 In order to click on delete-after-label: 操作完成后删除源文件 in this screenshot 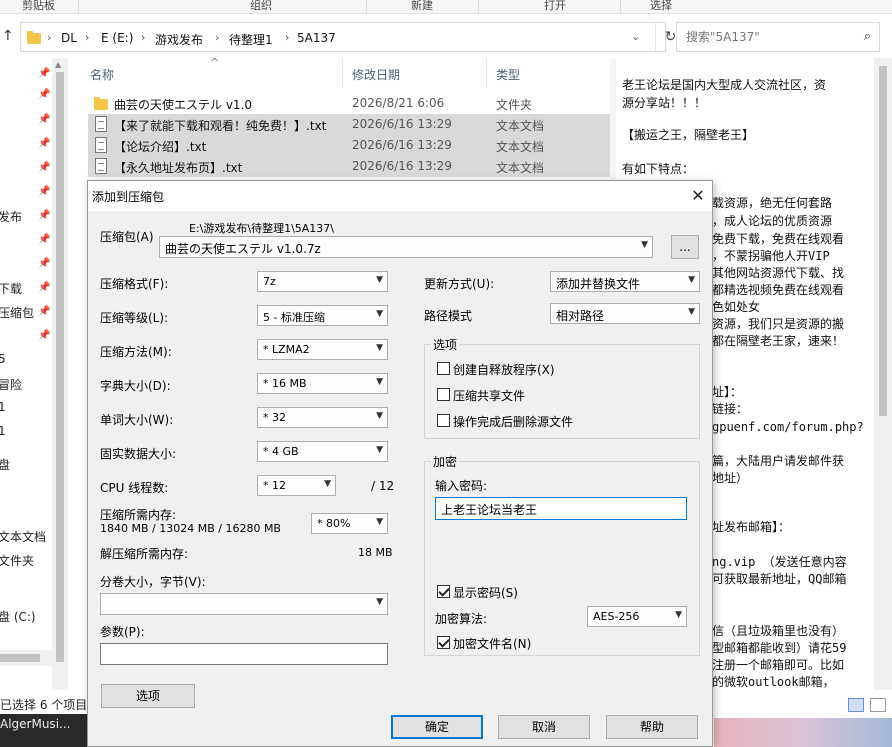, I will do `click(513, 421)`.